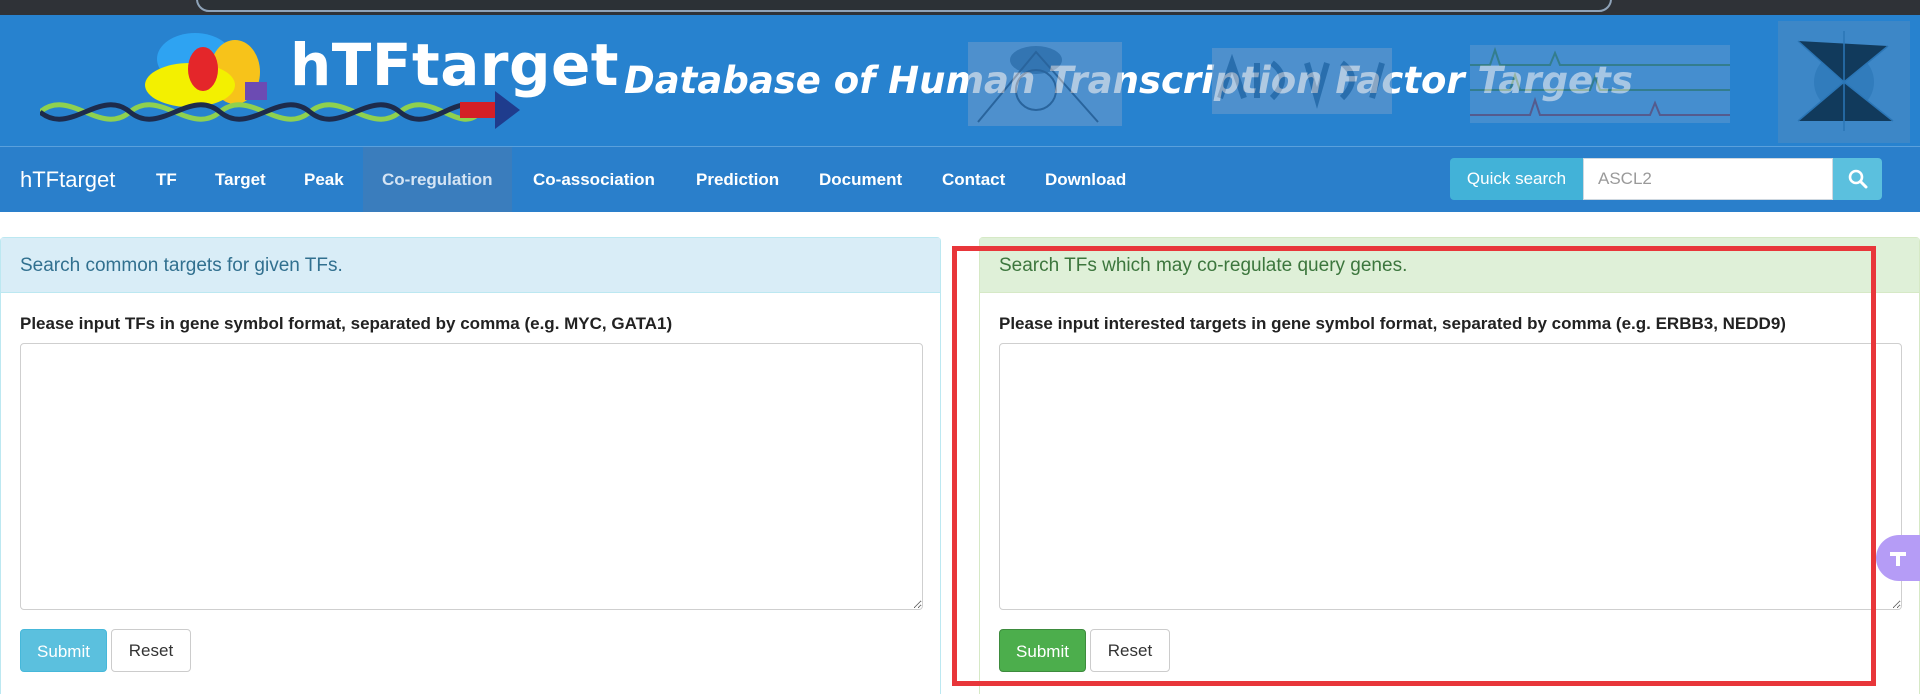 The height and width of the screenshot is (694, 1920). Describe the element at coordinates (67, 180) in the screenshot. I see `navbar-brand: hTFtarget` at that location.